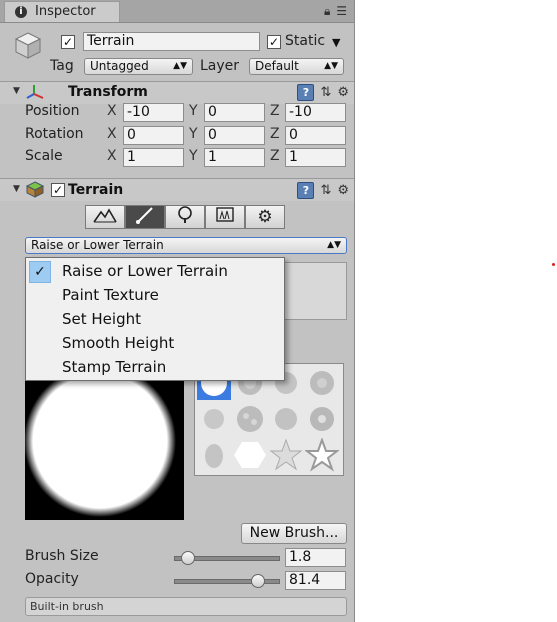  I want to click on menu-item-label: Set Height, so click(101, 319).